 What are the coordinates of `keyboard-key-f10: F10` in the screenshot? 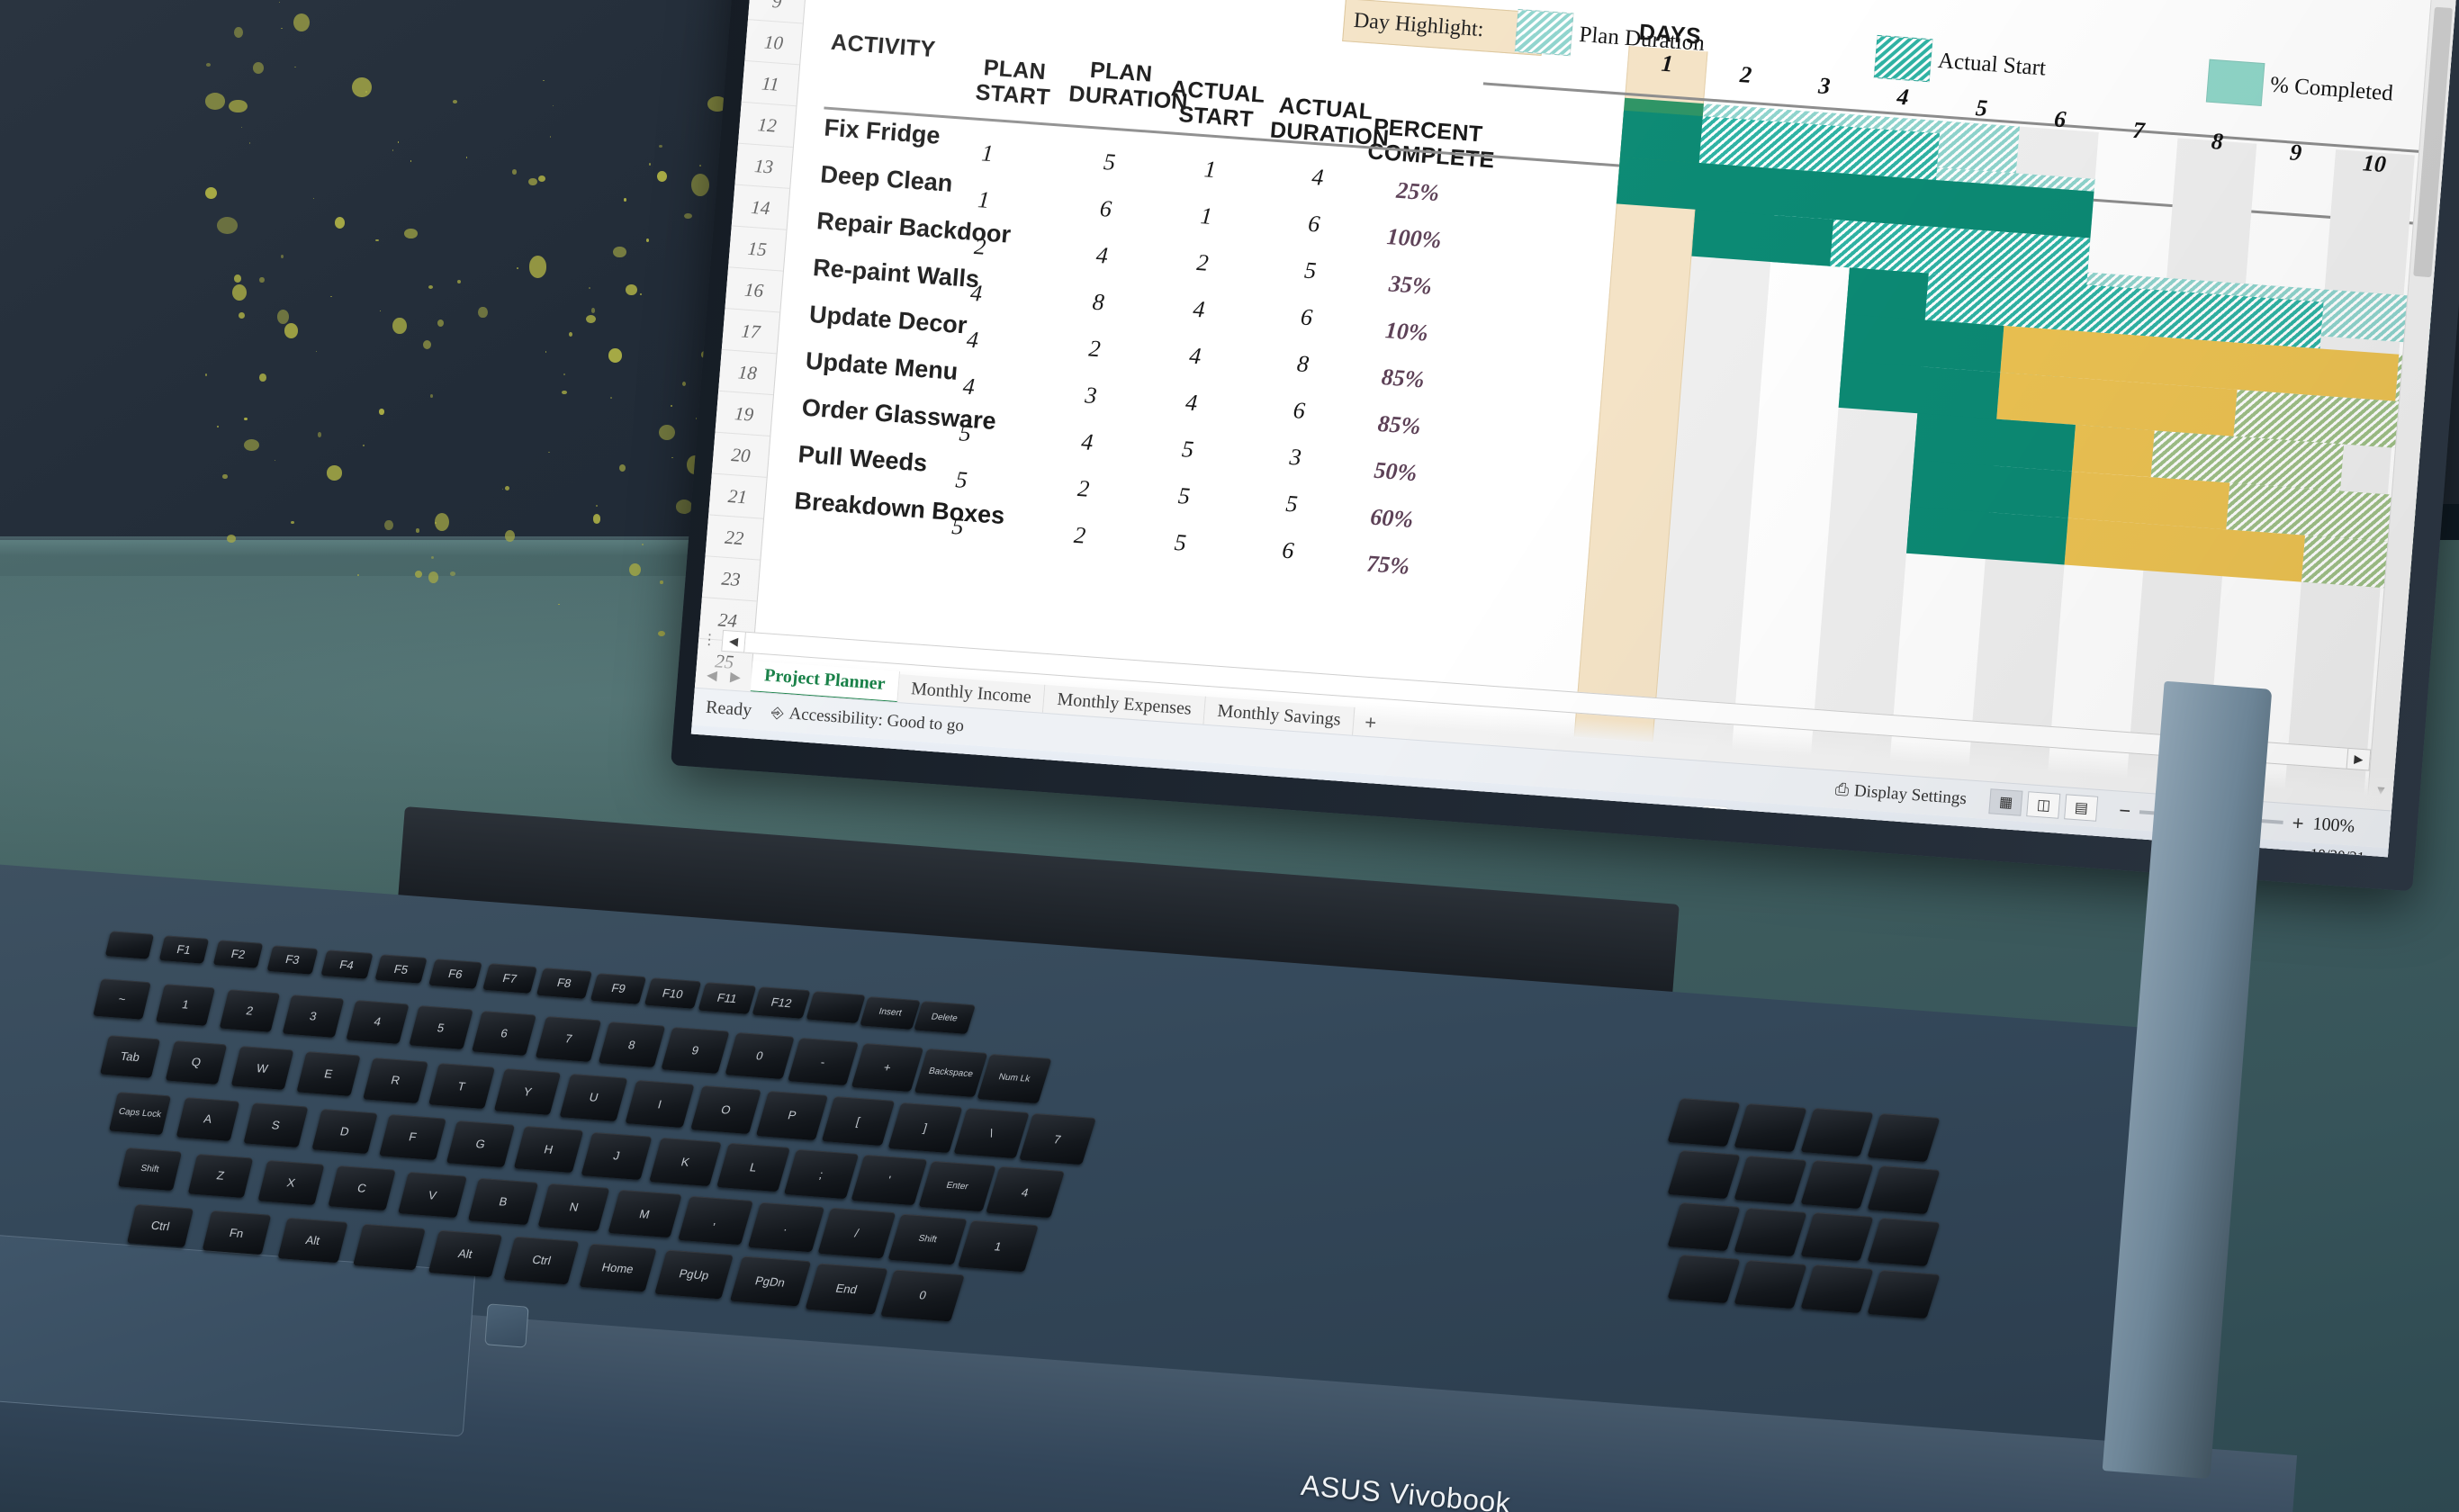 It's located at (673, 993).